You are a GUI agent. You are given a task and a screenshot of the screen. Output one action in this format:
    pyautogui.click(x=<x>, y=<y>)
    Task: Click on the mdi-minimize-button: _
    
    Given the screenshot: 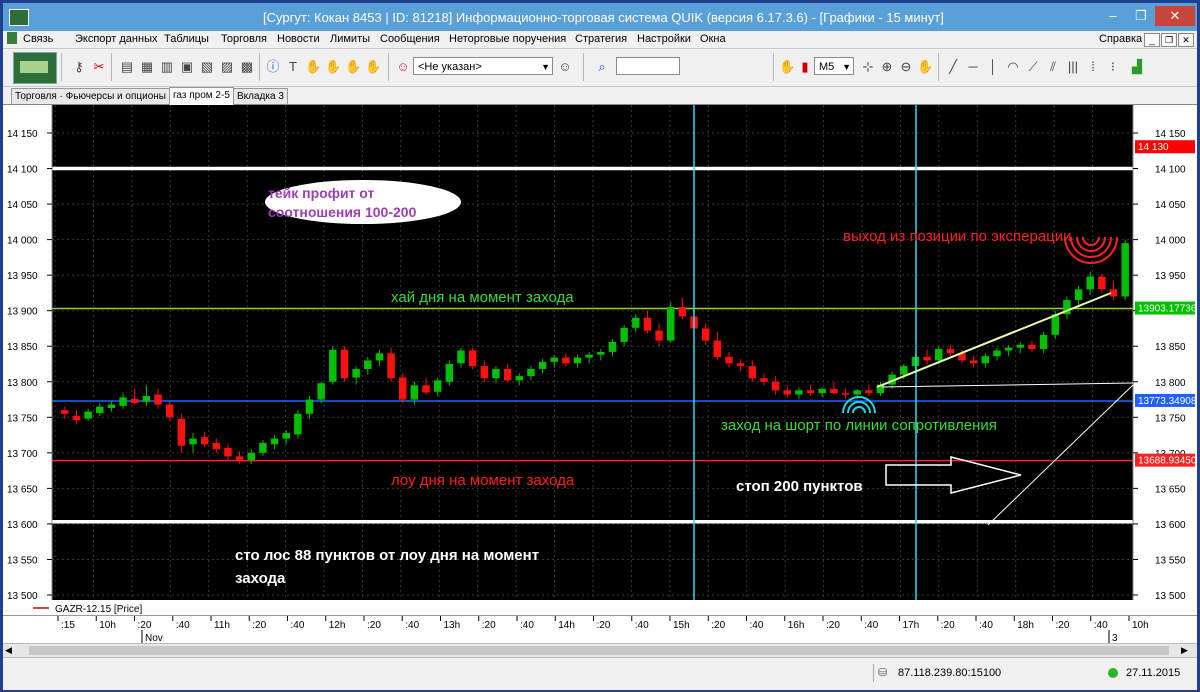 What is the action you would take?
    pyautogui.click(x=1152, y=40)
    